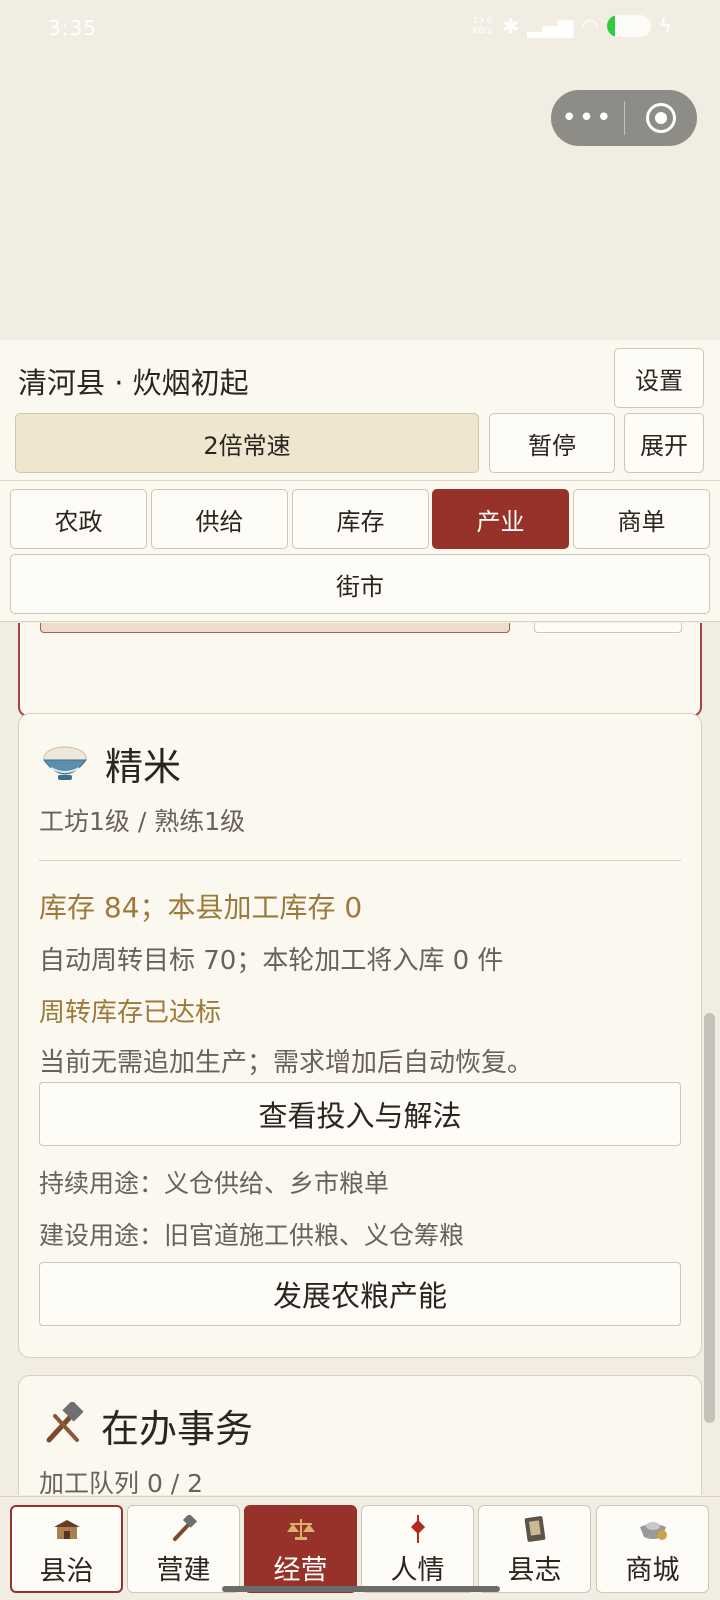  I want to click on rice-build-use: 建设用途：旧官道施工供粮、义仓筹粮, so click(252, 1235).